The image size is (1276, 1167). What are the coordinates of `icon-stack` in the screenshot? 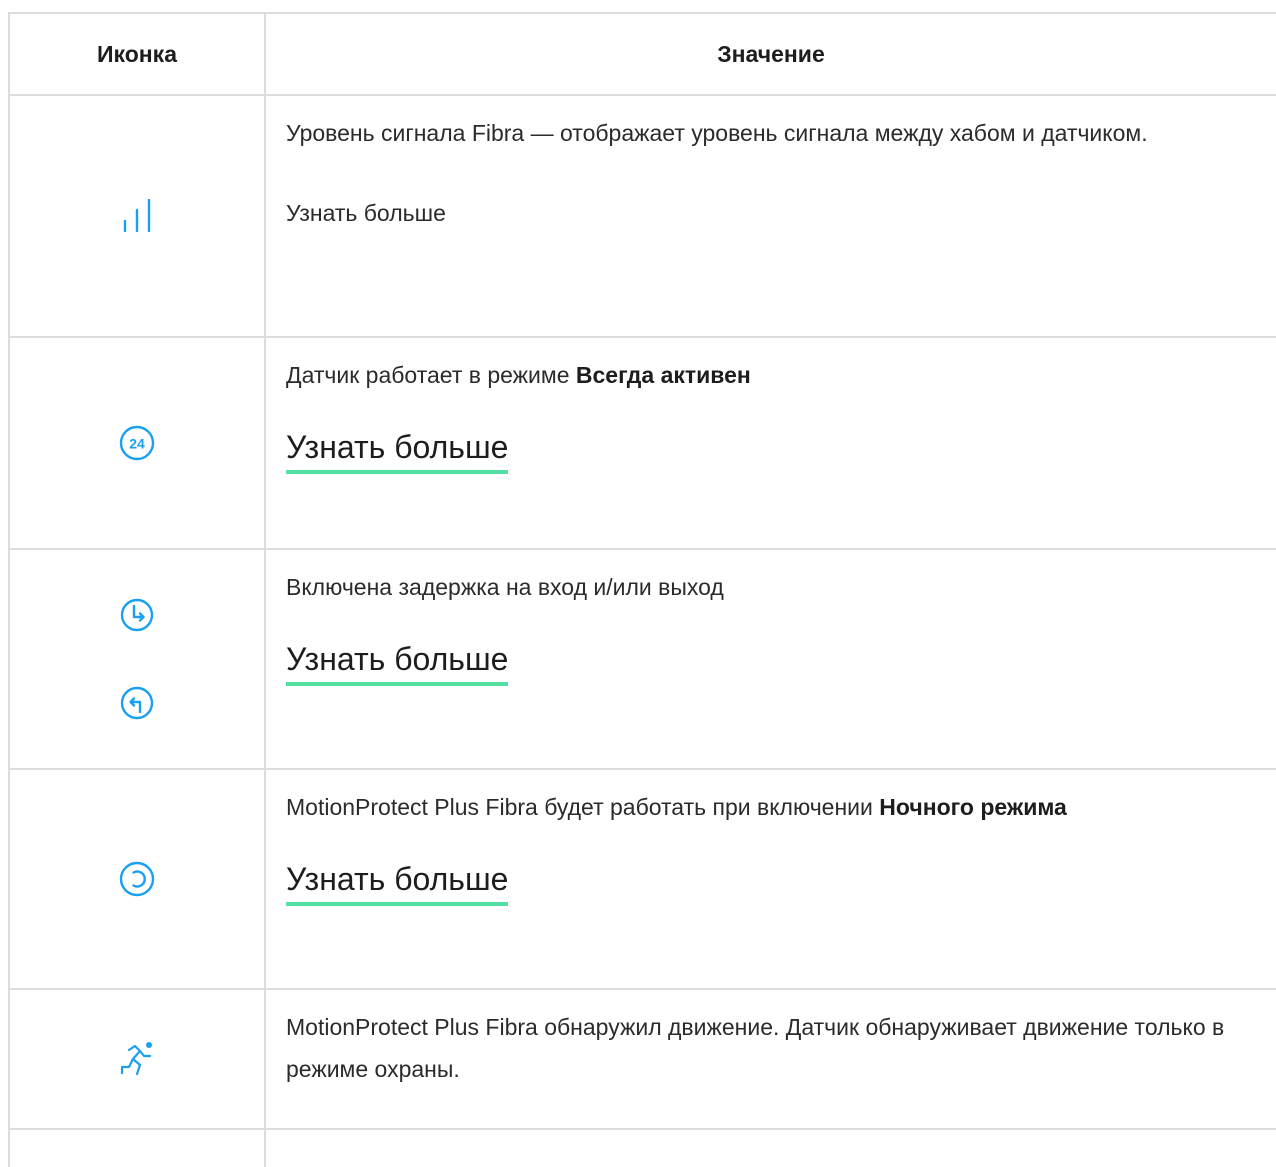 It's located at (137, 659).